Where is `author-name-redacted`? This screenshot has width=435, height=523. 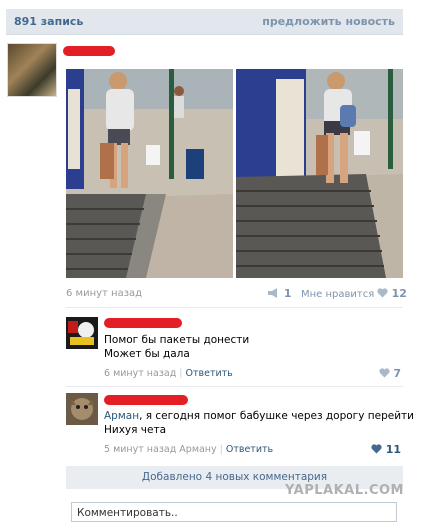
author-name-redacted is located at coordinates (89, 51).